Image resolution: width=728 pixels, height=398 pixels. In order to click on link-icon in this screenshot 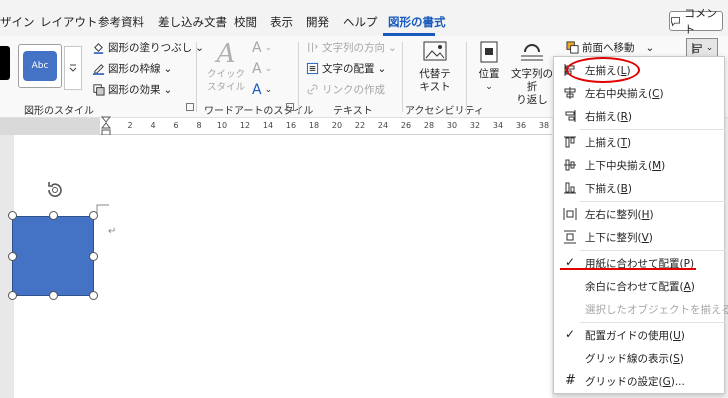, I will do `click(312, 89)`.